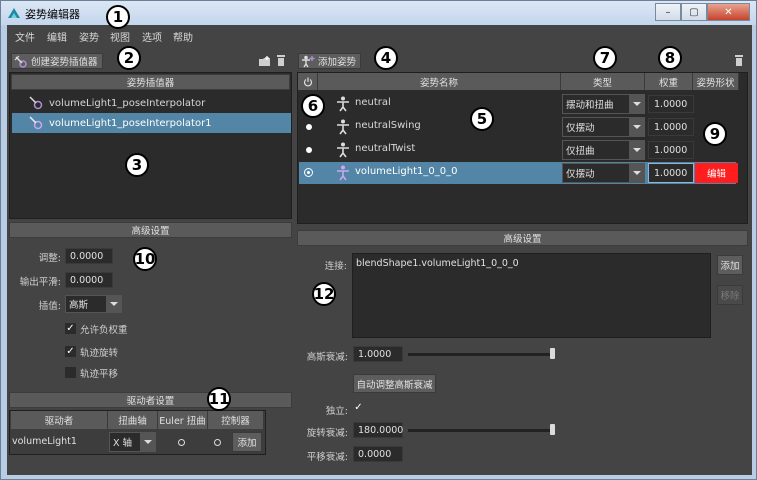  Describe the element at coordinates (378, 430) in the screenshot. I see `rotation-falloff-field: 180.0000` at that location.